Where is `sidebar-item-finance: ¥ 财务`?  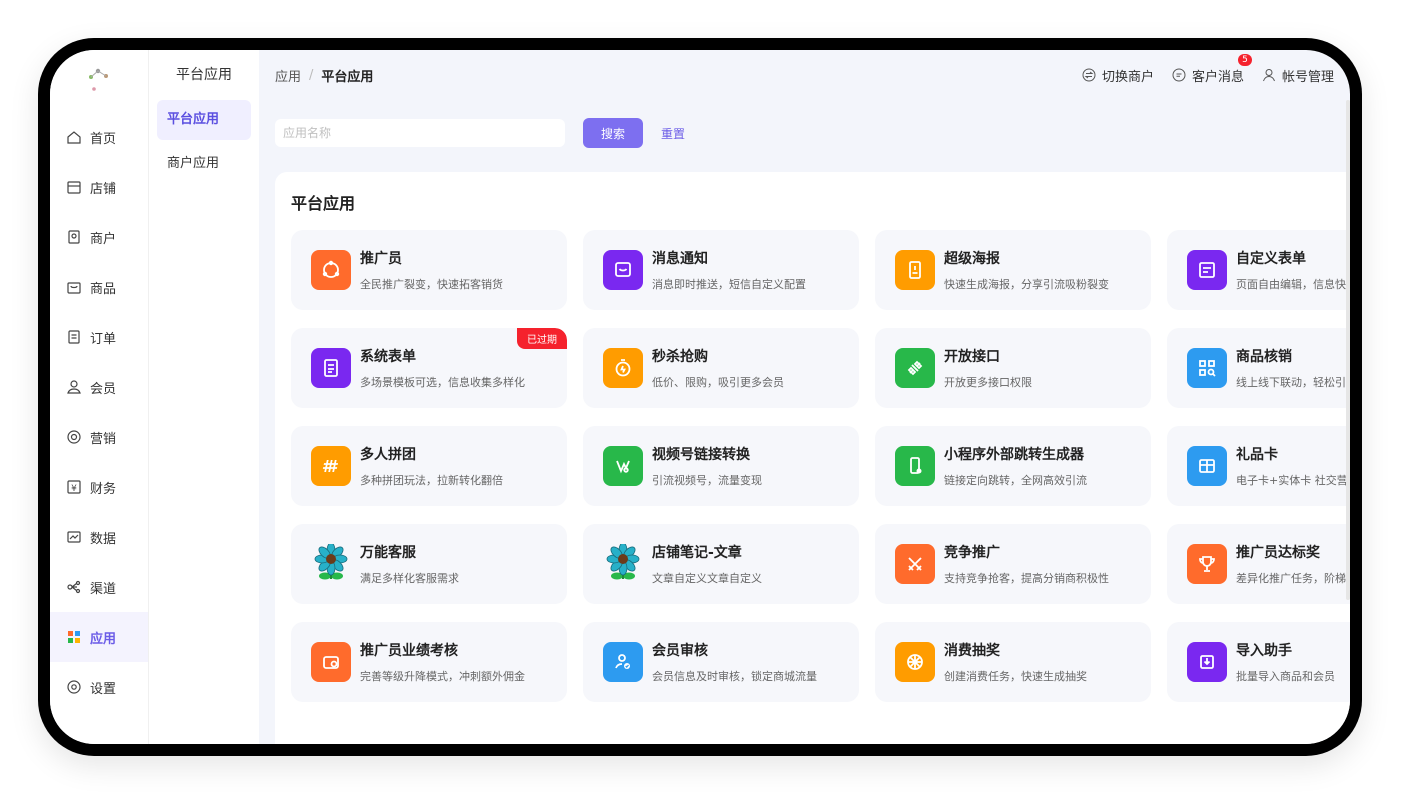
sidebar-item-finance: ¥ 财务 is located at coordinates (99, 487).